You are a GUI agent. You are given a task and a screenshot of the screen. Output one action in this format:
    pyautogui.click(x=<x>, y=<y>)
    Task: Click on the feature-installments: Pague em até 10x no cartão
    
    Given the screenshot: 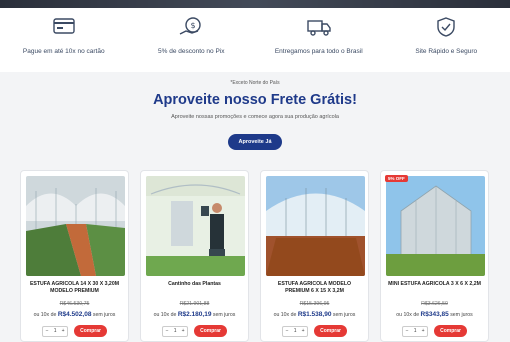 What is the action you would take?
    pyautogui.click(x=64, y=40)
    